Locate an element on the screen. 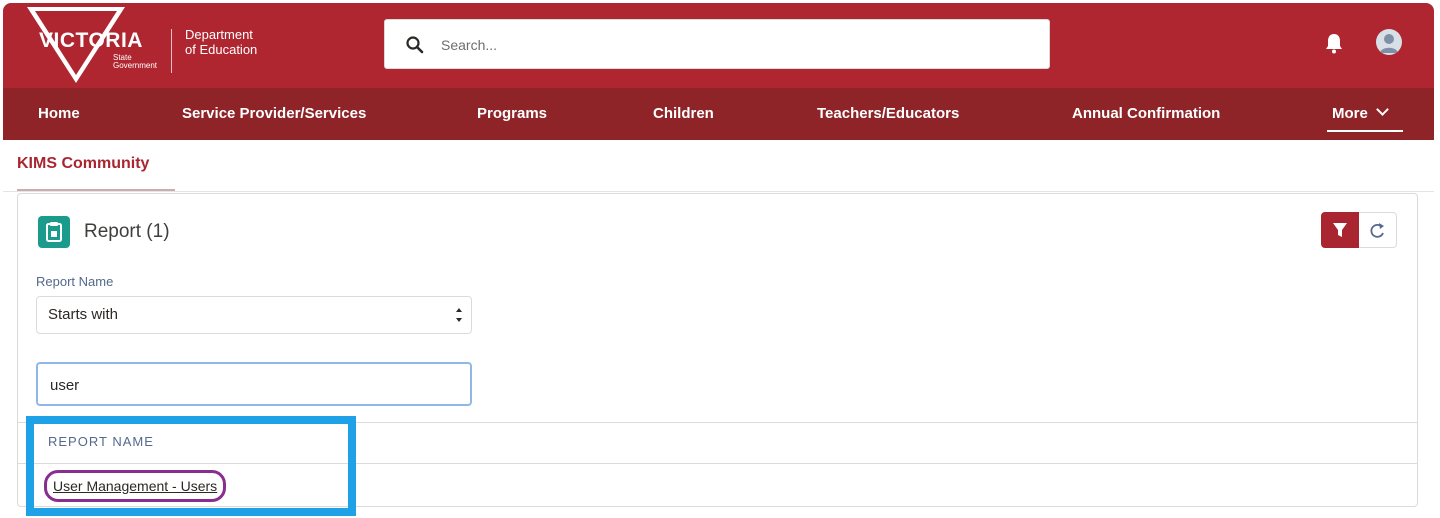 This screenshot has width=1440, height=518. refresh-button is located at coordinates (1378, 230).